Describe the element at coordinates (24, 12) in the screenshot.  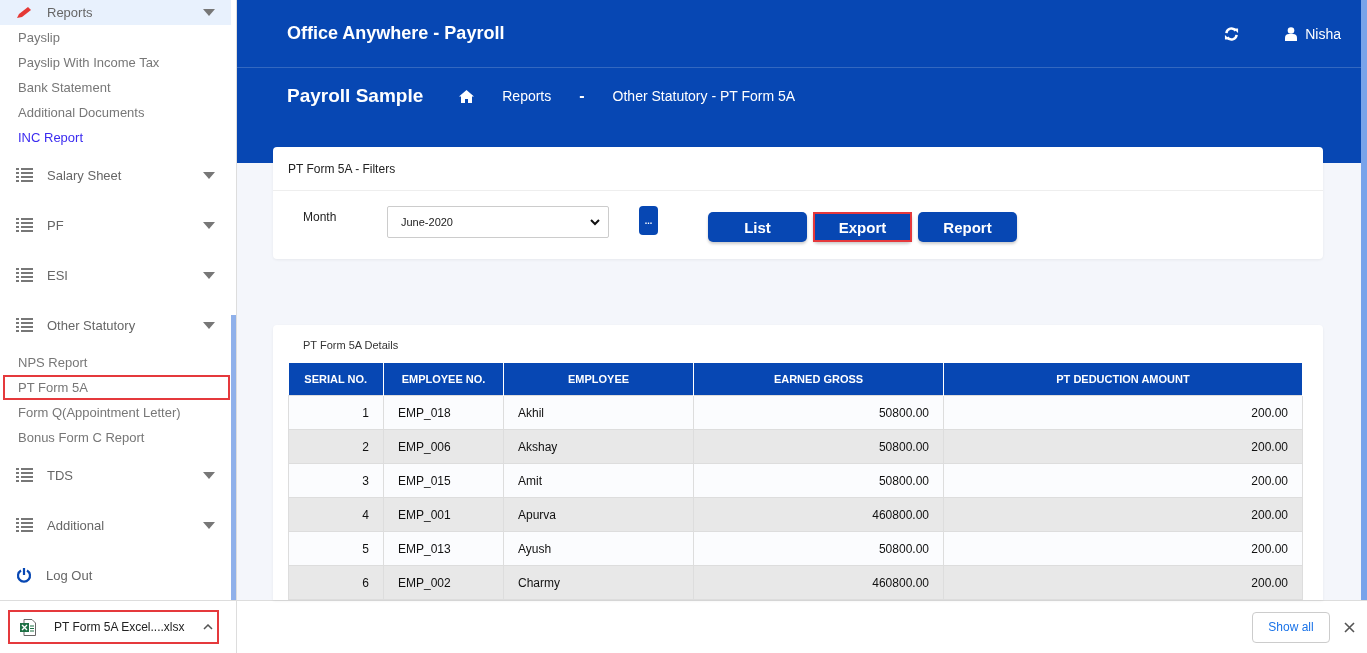
I see `pencil-icon` at that location.